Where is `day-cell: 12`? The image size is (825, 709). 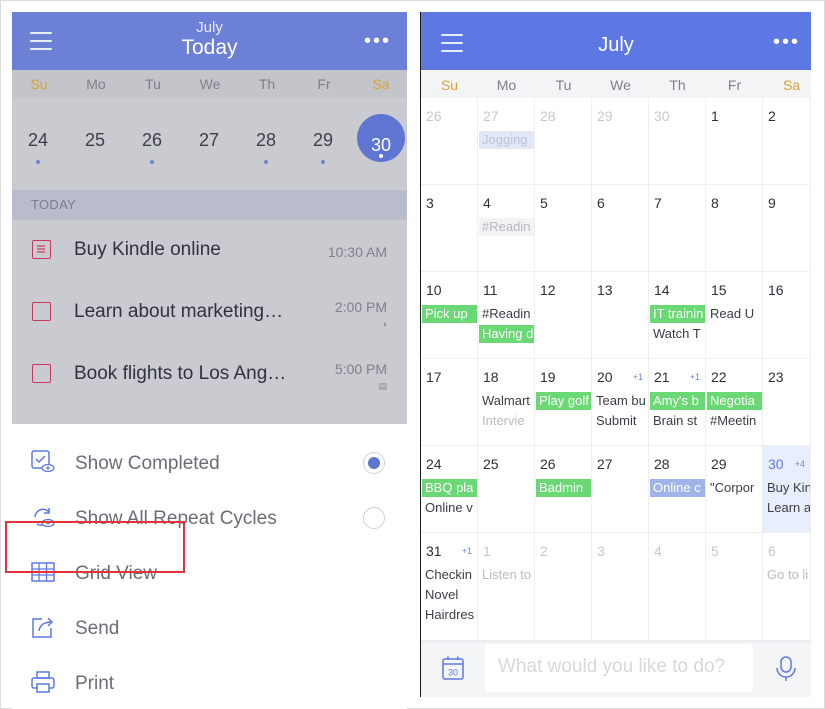 day-cell: 12 is located at coordinates (563, 315).